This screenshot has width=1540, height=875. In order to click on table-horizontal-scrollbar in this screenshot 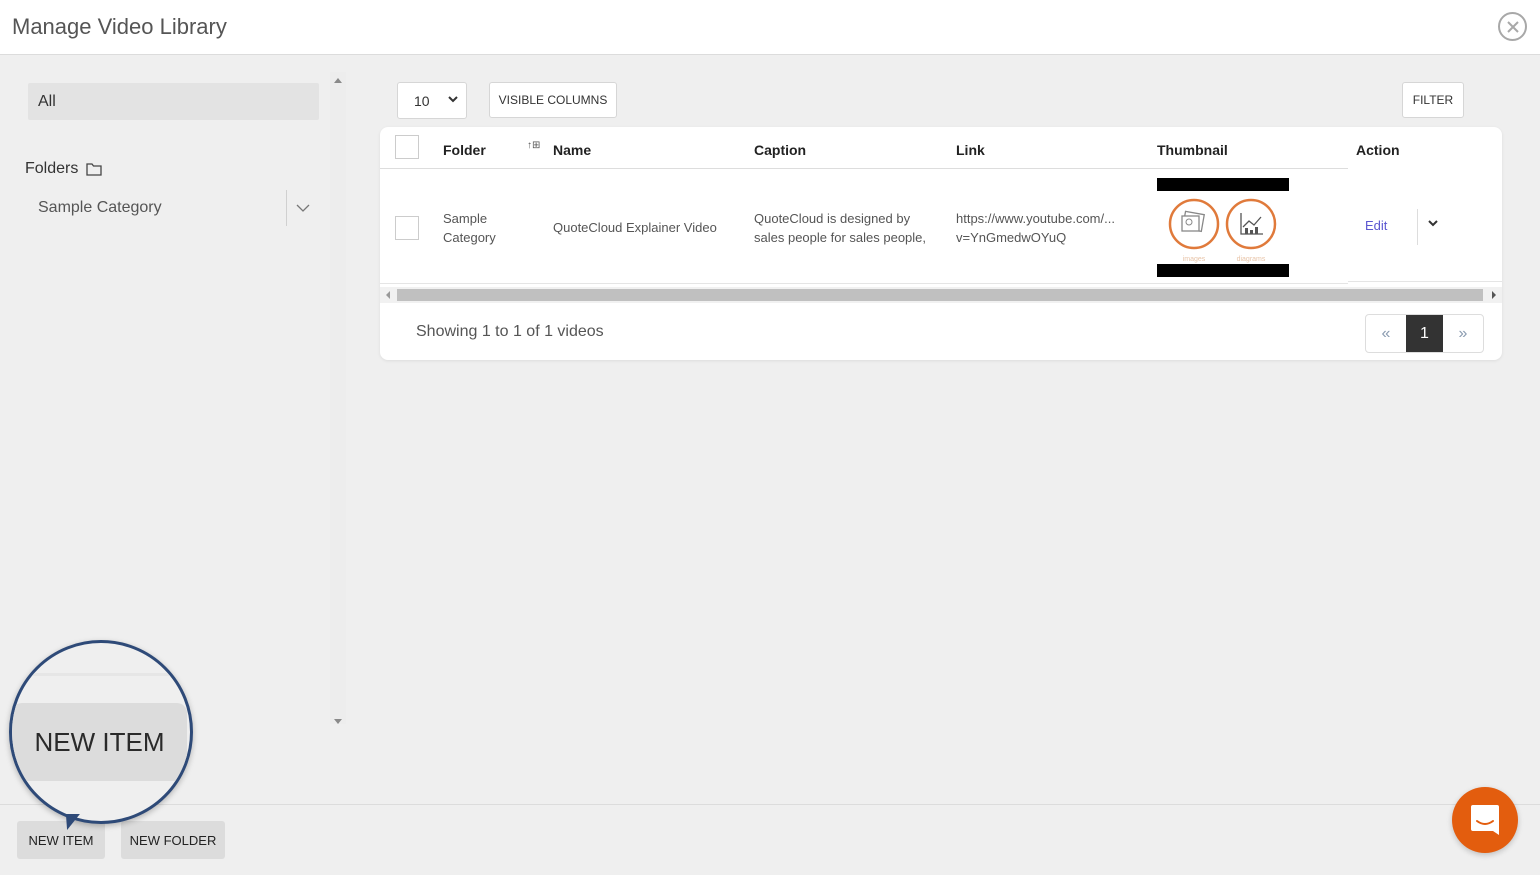, I will do `click(941, 295)`.